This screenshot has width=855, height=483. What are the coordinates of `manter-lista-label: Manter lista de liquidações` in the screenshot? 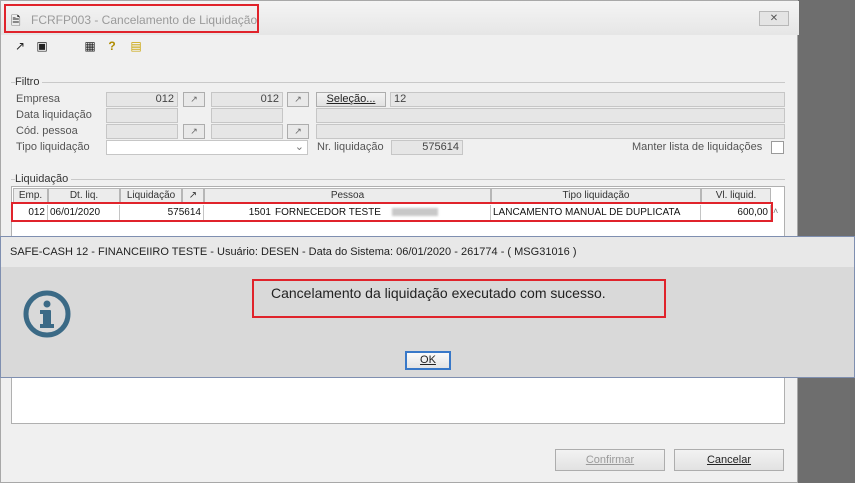 It's located at (697, 147).